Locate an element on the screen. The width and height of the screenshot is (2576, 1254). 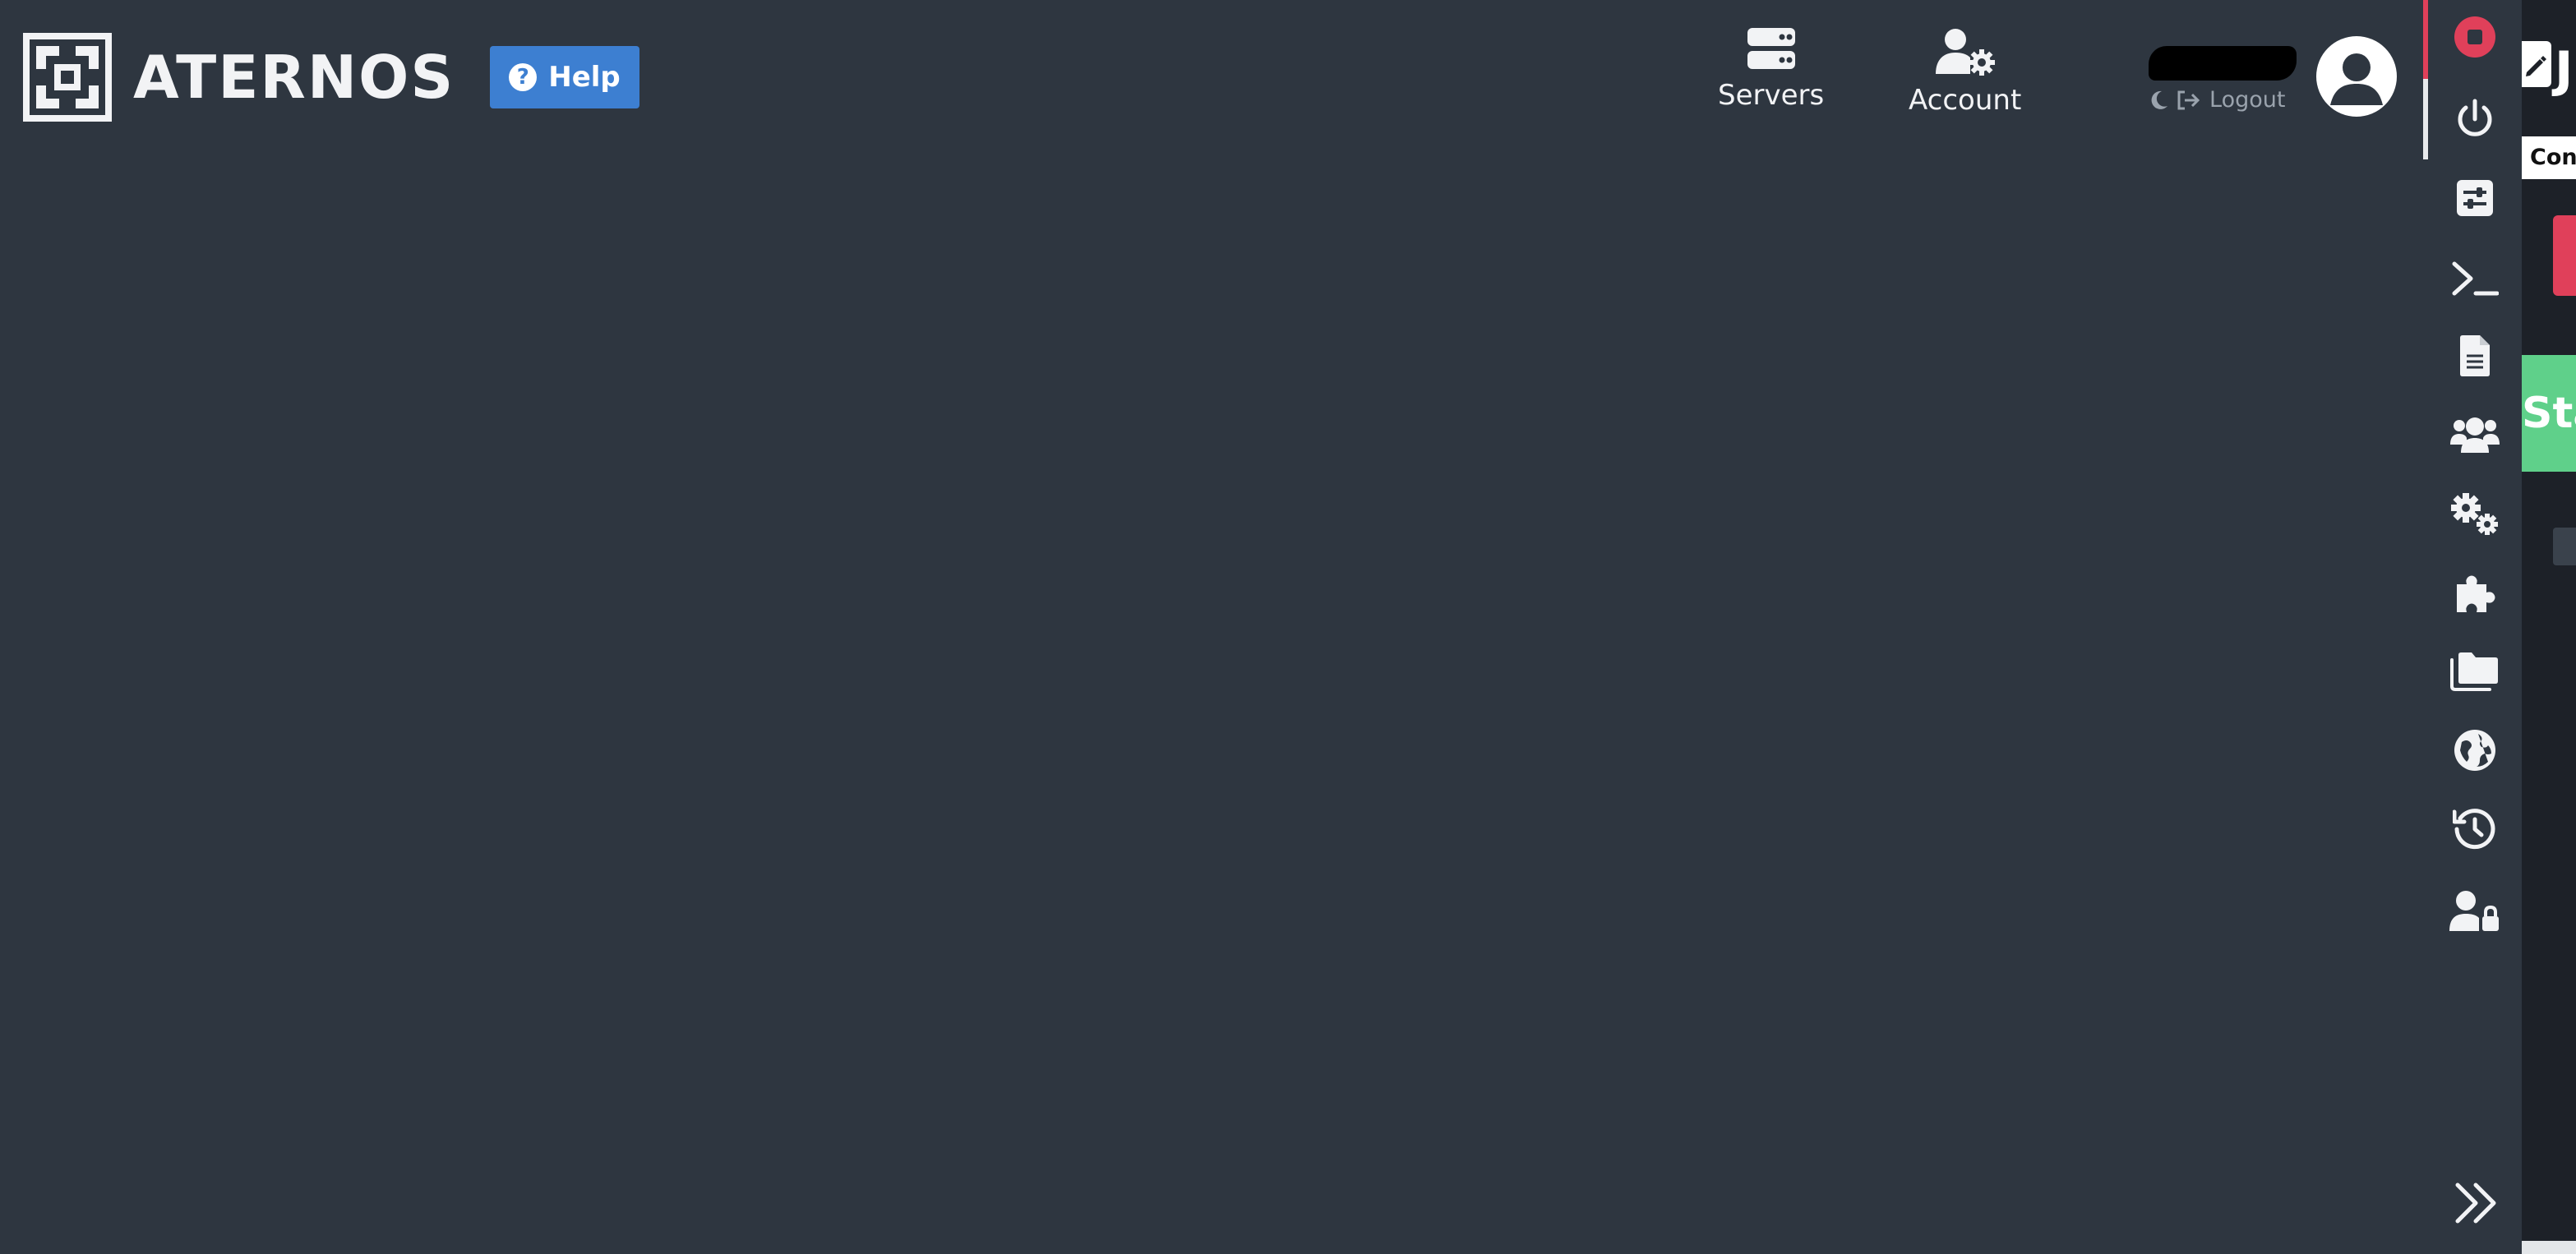
nav-account-label: Account is located at coordinates (1966, 100).